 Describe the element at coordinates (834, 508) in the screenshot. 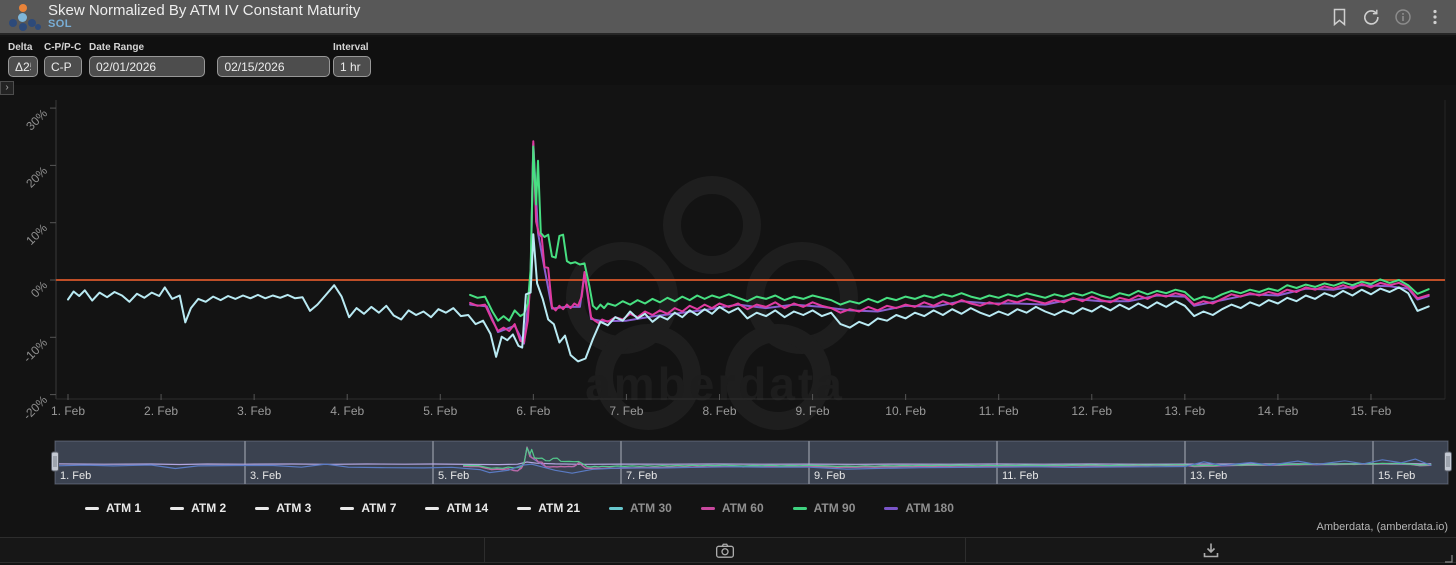

I see `legend-label: ATM 90` at that location.